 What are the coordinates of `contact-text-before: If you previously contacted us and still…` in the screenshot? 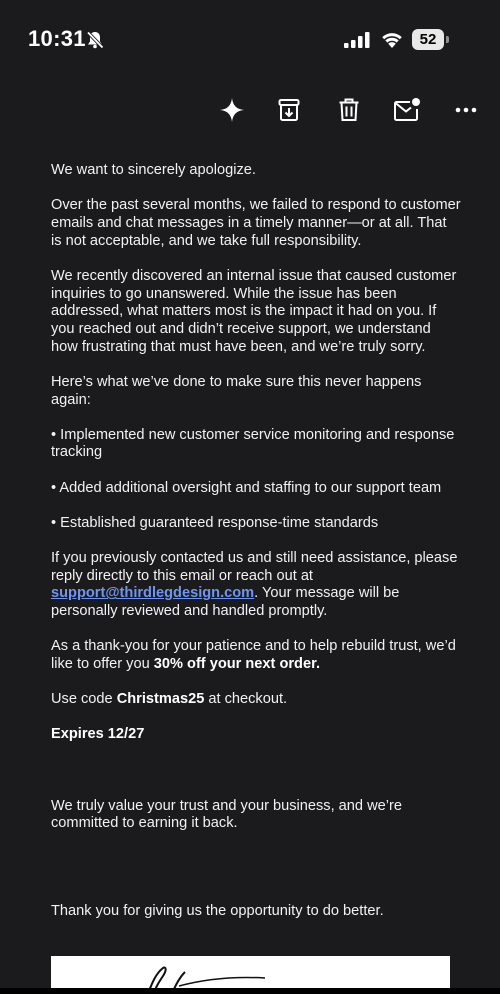 It's located at (254, 567).